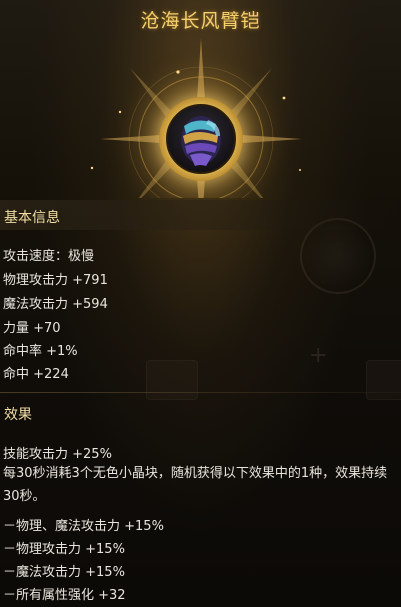  I want to click on basic-info-heading: 基本信息, so click(32, 218).